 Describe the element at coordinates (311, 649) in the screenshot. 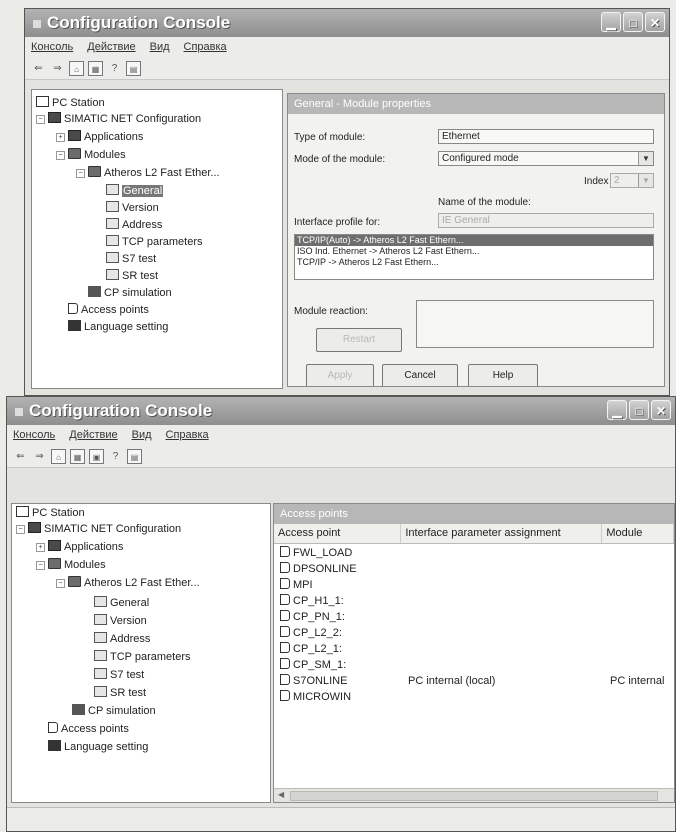

I see `list-row: CP_L2_1:` at that location.